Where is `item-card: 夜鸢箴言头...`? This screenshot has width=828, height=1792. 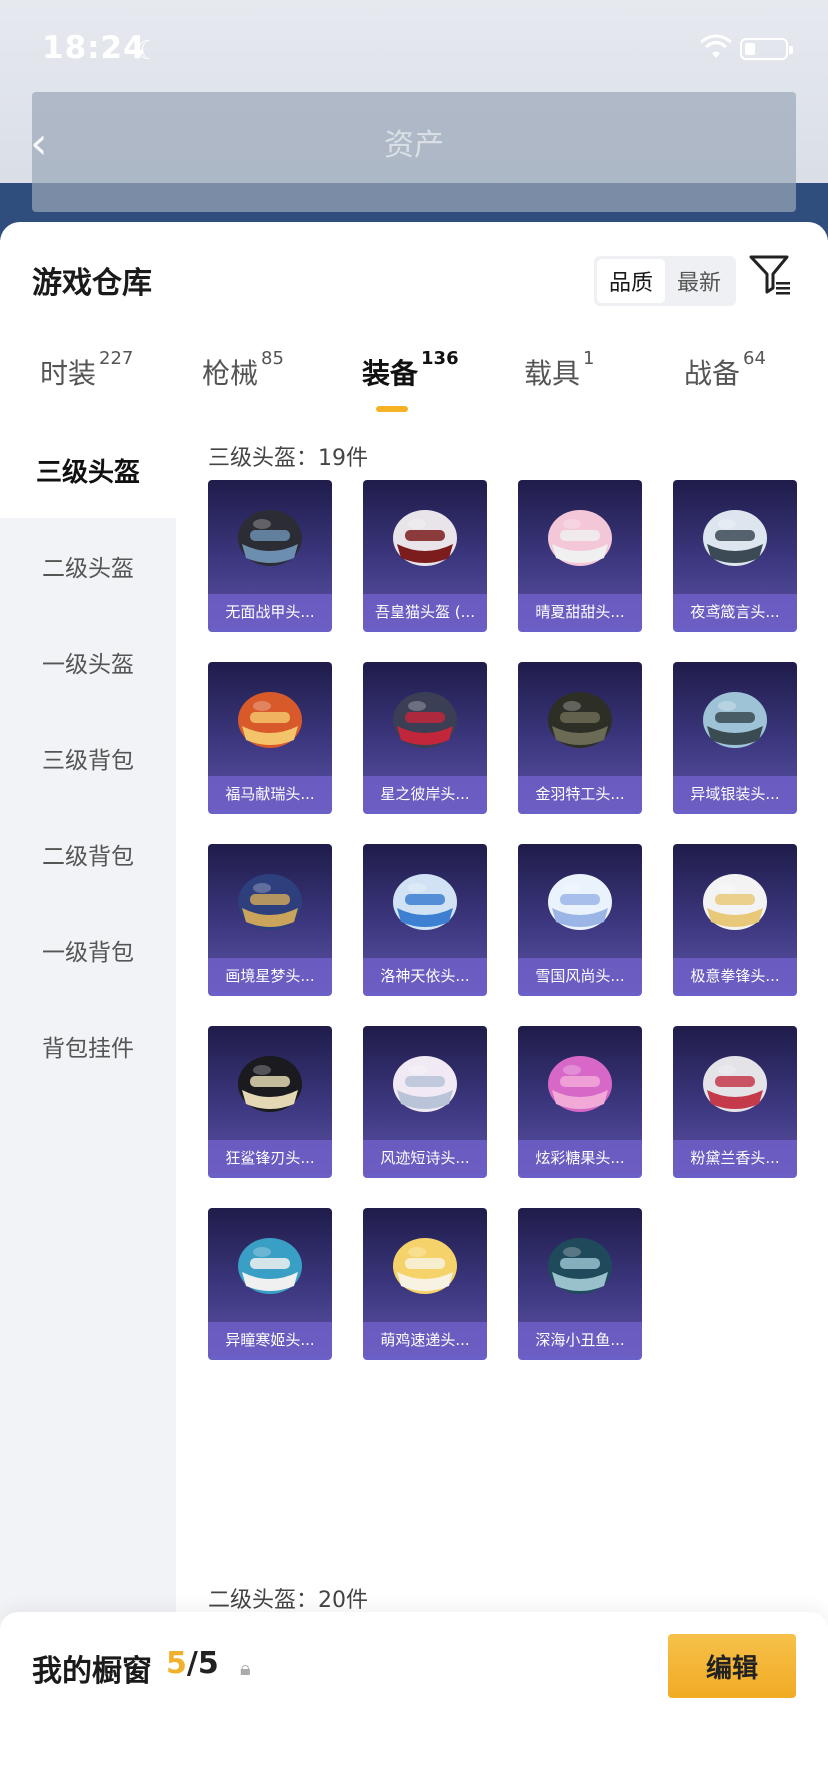 item-card: 夜鸢箴言头... is located at coordinates (735, 556).